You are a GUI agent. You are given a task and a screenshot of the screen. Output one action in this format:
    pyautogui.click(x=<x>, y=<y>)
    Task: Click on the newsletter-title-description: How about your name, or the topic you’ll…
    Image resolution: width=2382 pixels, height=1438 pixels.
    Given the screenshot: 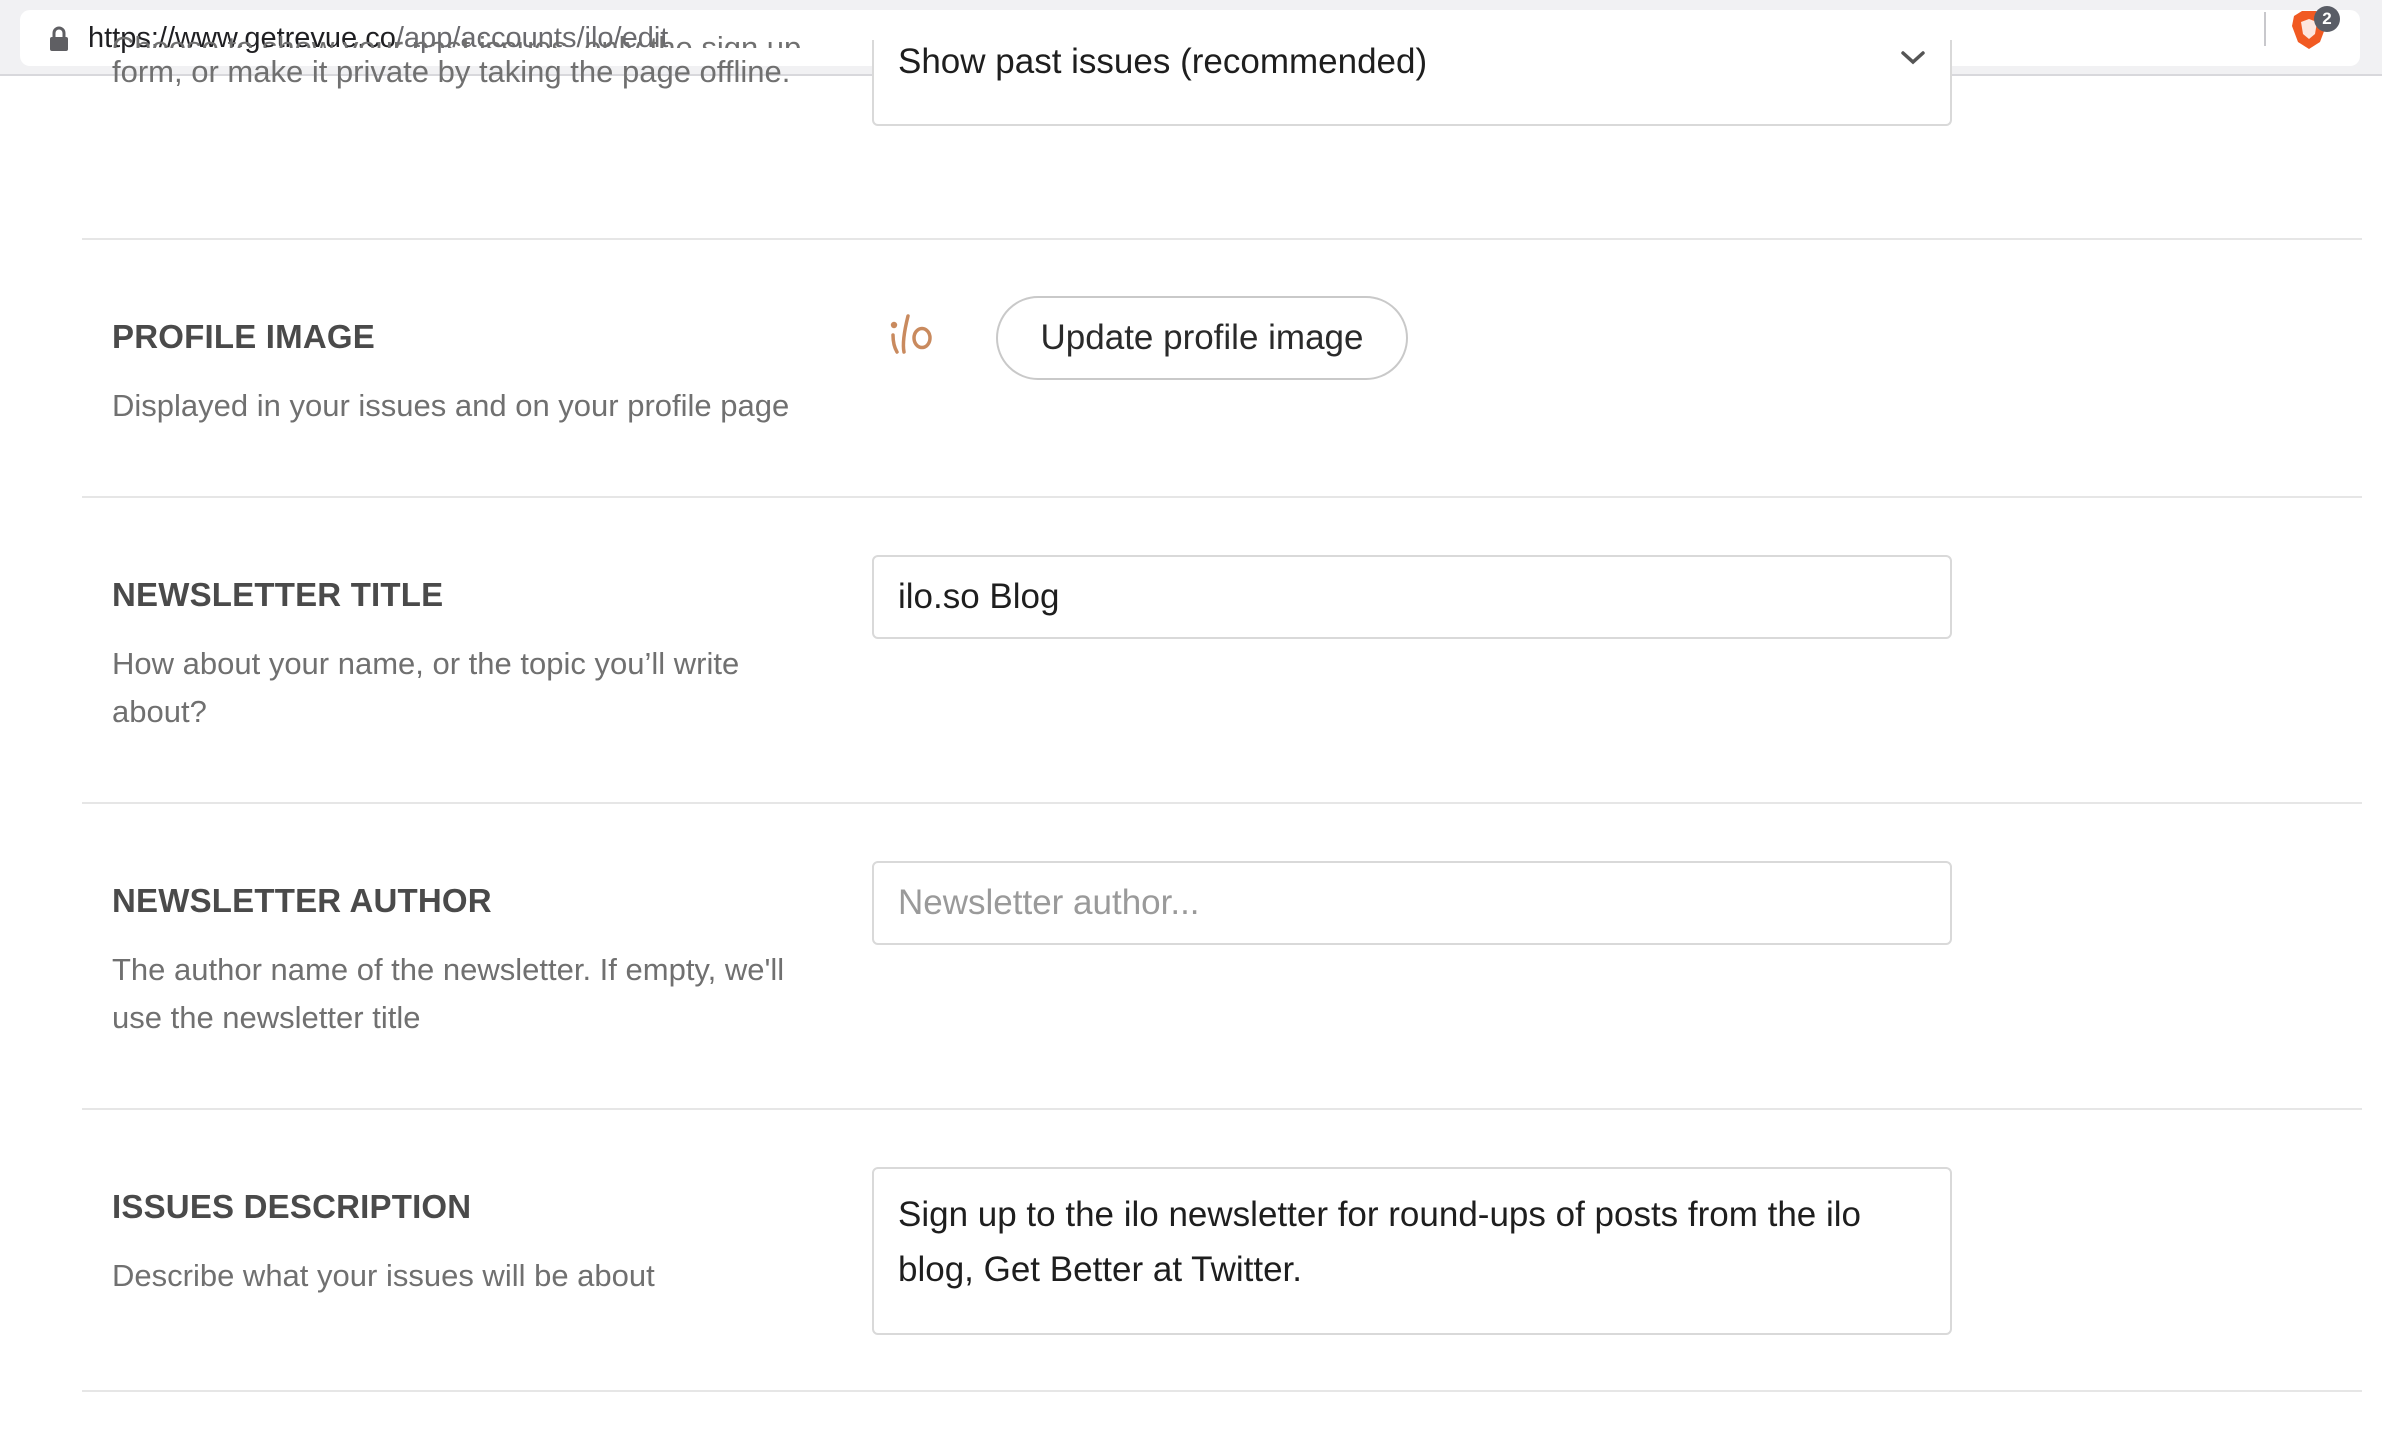 What is the action you would take?
    pyautogui.click(x=426, y=687)
    